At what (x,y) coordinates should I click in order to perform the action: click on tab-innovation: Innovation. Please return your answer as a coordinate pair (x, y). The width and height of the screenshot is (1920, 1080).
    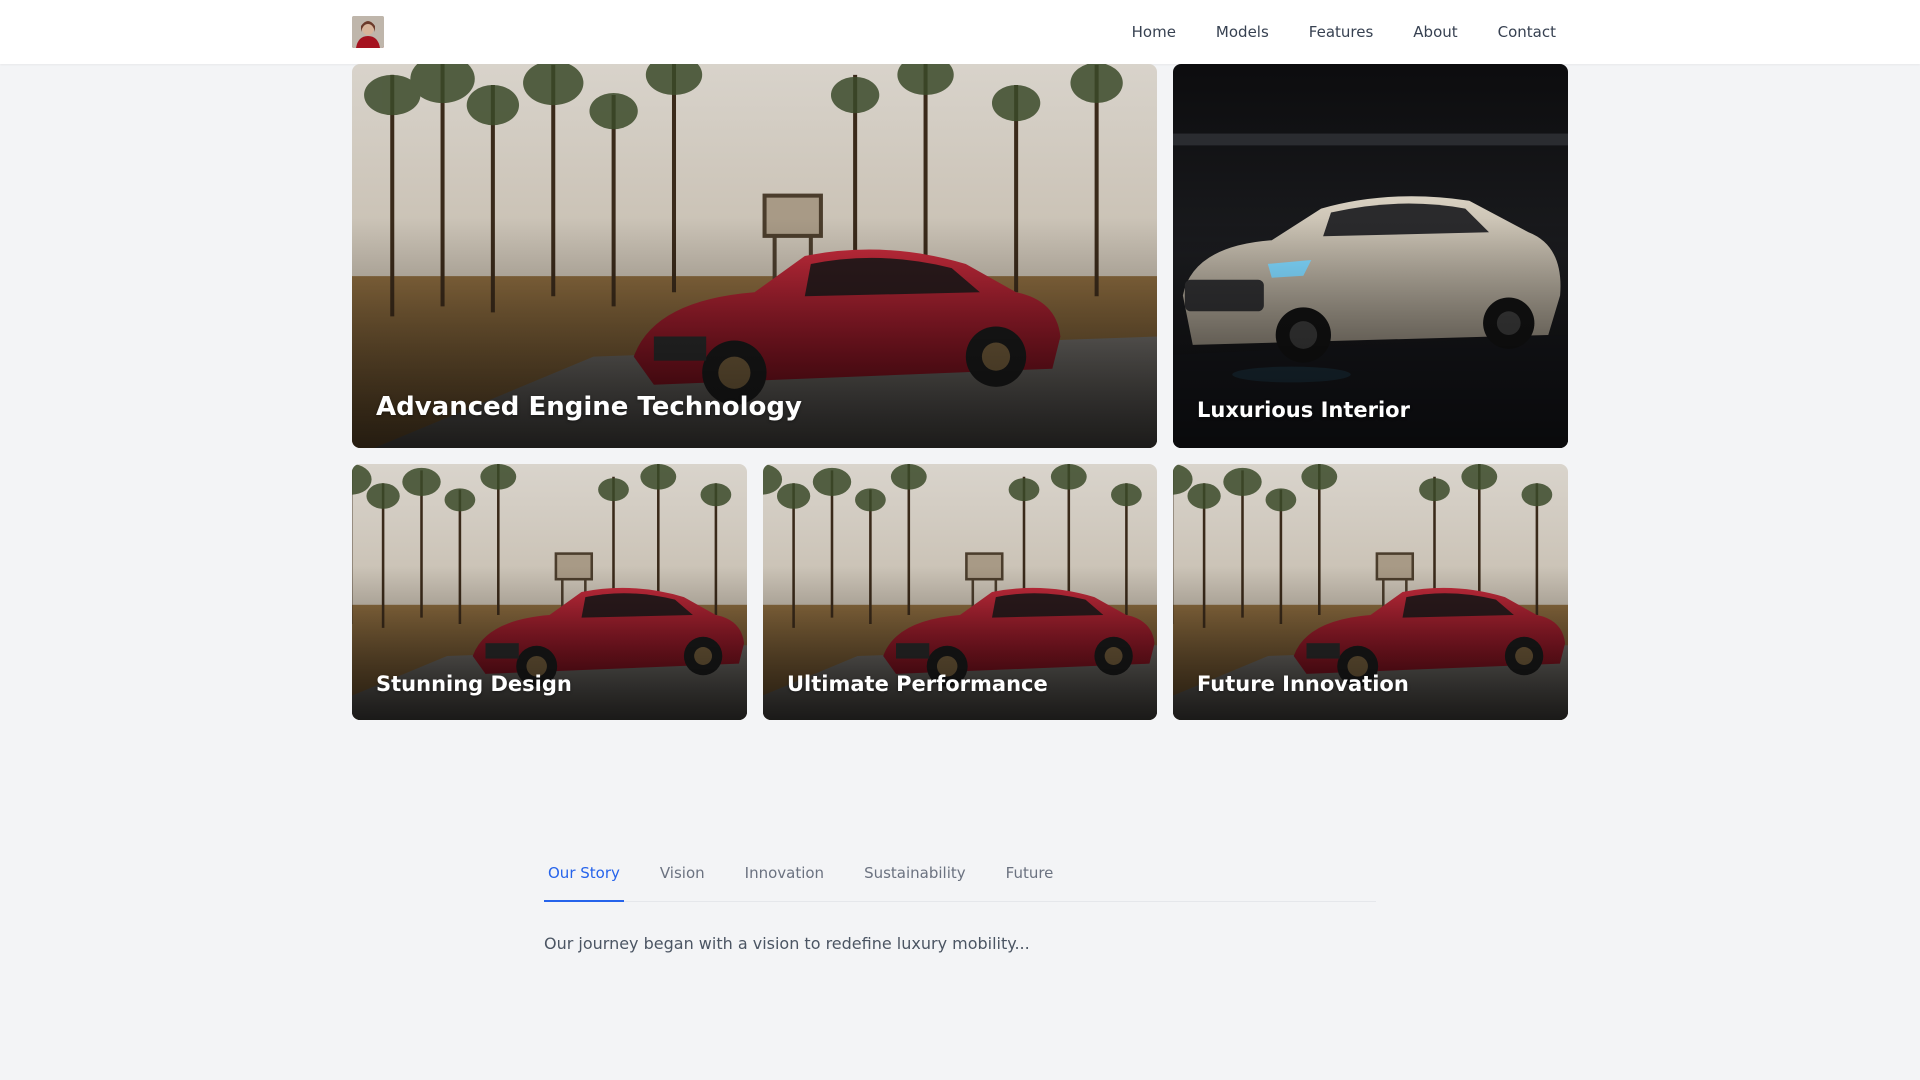
    Looking at the image, I should click on (784, 876).